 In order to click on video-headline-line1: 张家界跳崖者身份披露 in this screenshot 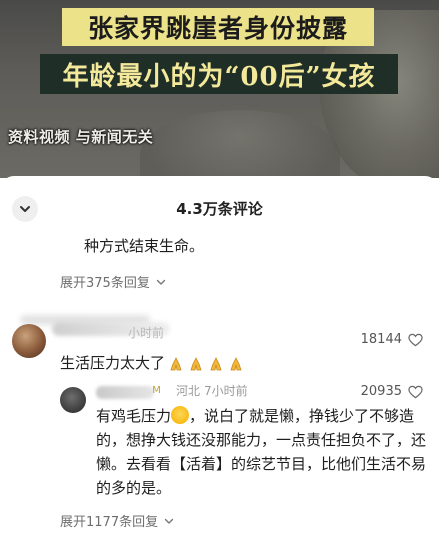, I will do `click(218, 27)`.